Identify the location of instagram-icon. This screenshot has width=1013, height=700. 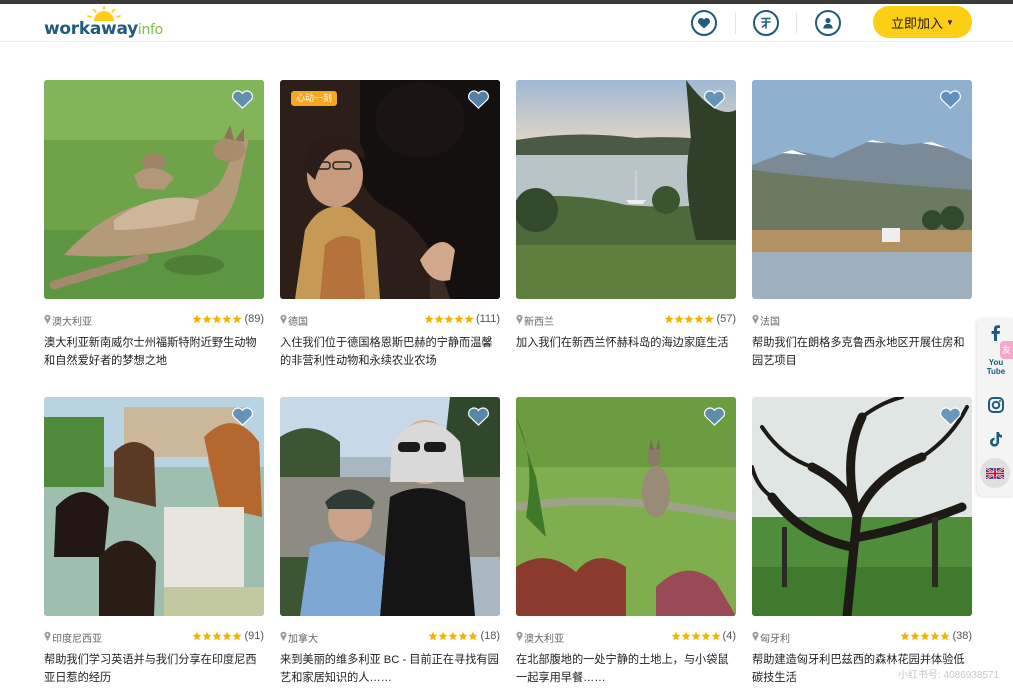
(996, 405).